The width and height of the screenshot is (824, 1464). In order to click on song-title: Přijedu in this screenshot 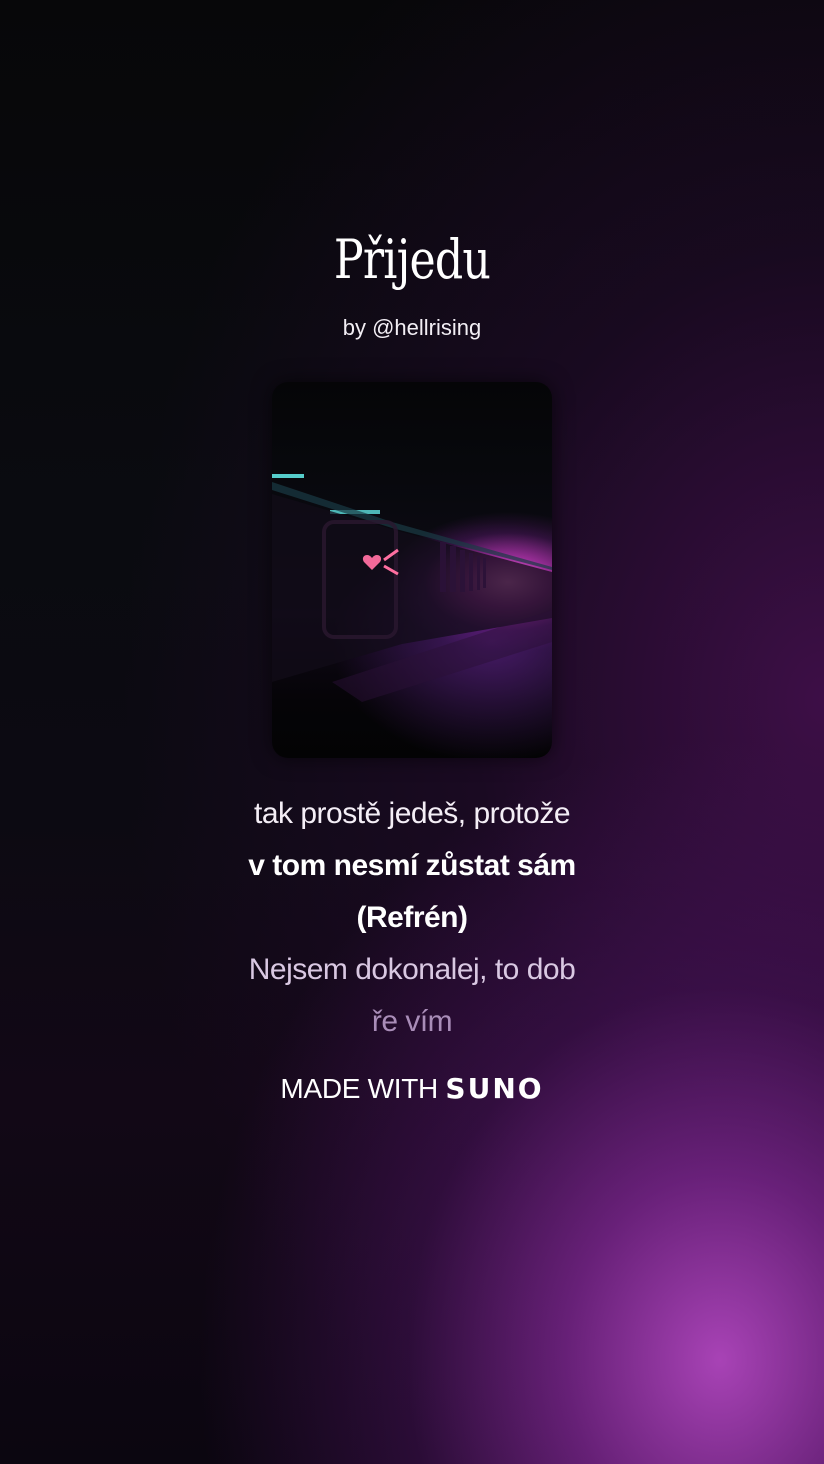, I will do `click(412, 259)`.